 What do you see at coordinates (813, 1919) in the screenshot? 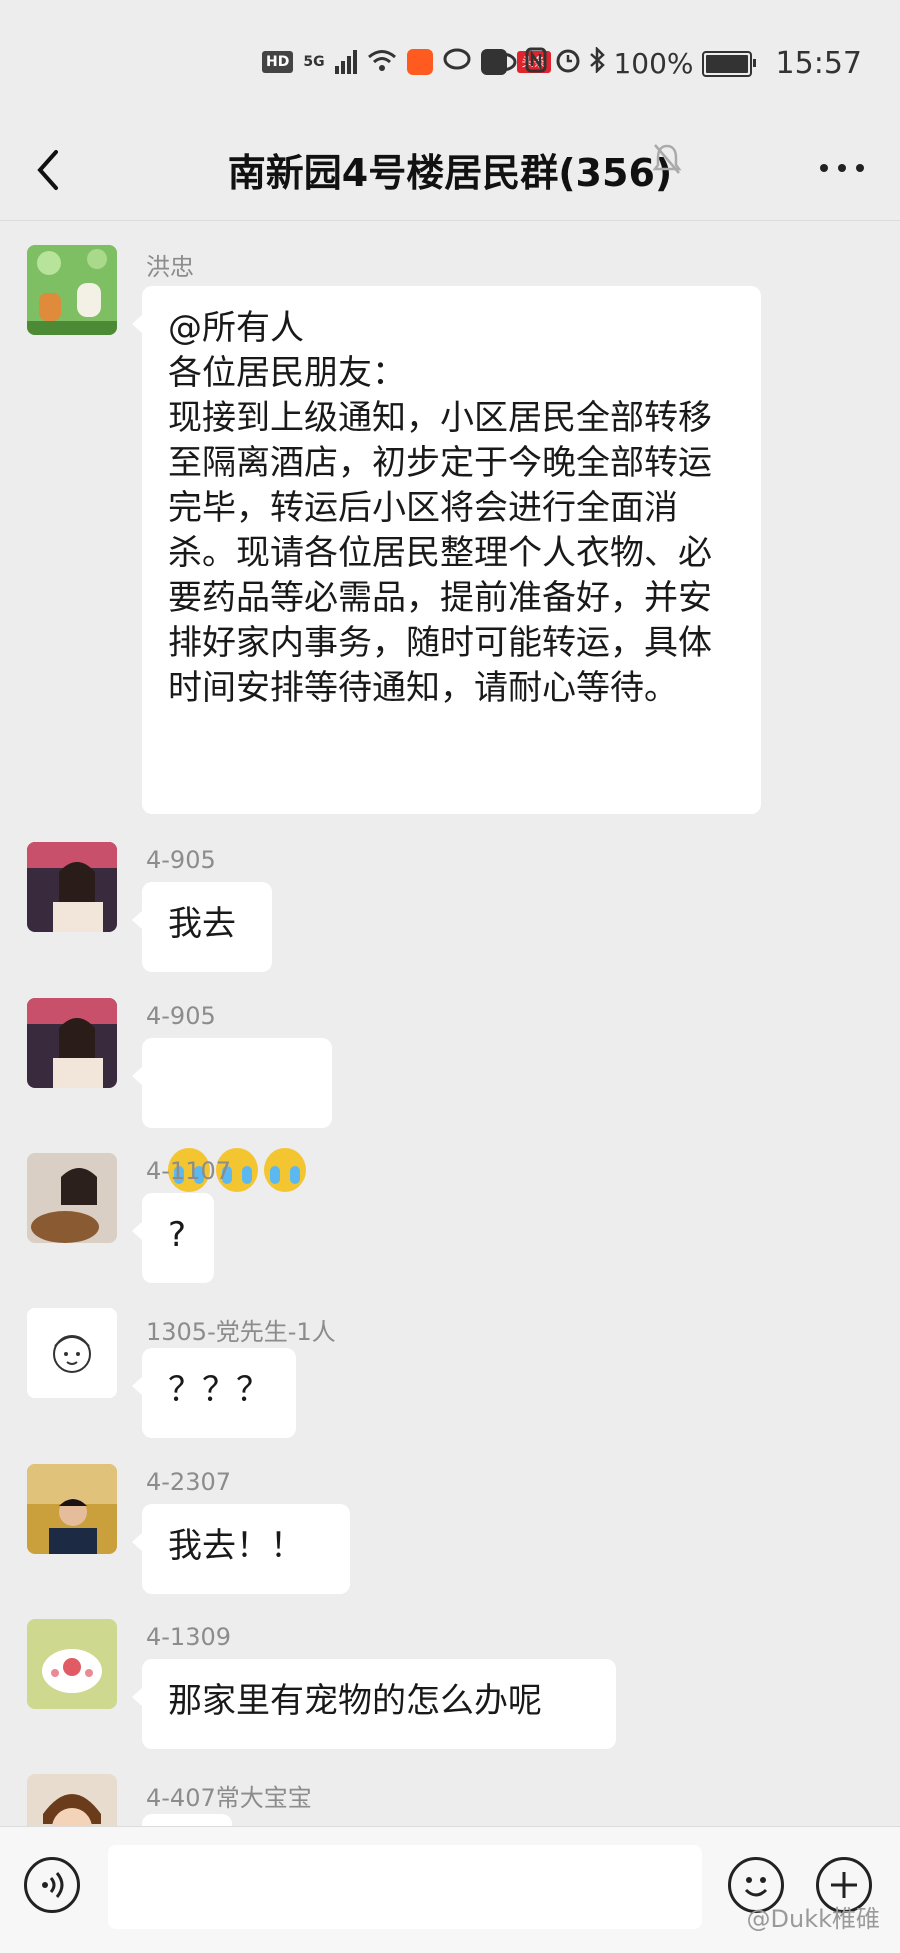
I see `weibo-watermark: @Dukk椎碓` at bounding box center [813, 1919].